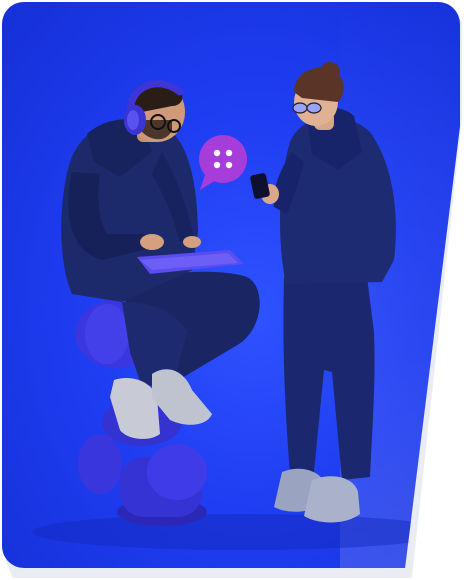  I want to click on chat-bubble-icon, so click(223, 162).